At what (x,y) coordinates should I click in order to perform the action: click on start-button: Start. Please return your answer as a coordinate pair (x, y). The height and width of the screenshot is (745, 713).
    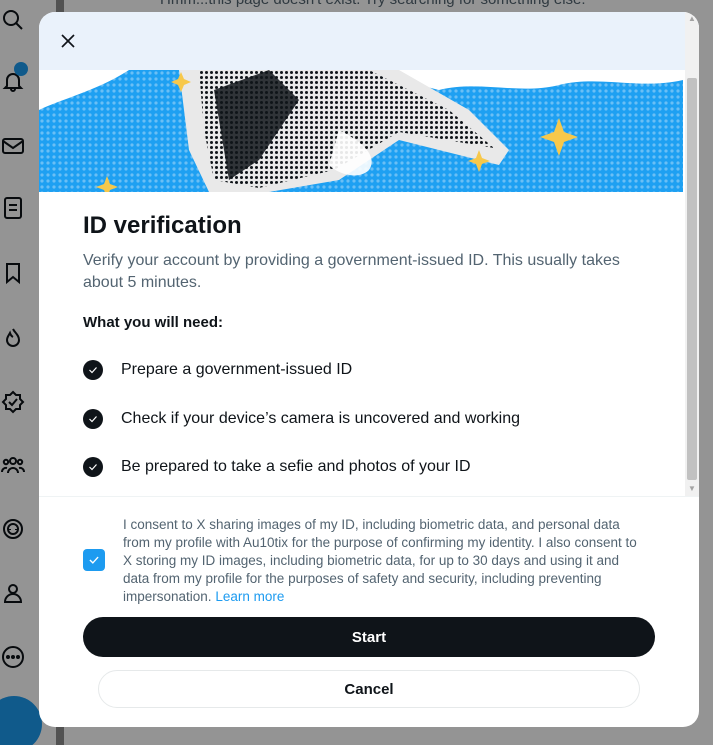
    Looking at the image, I should click on (369, 637).